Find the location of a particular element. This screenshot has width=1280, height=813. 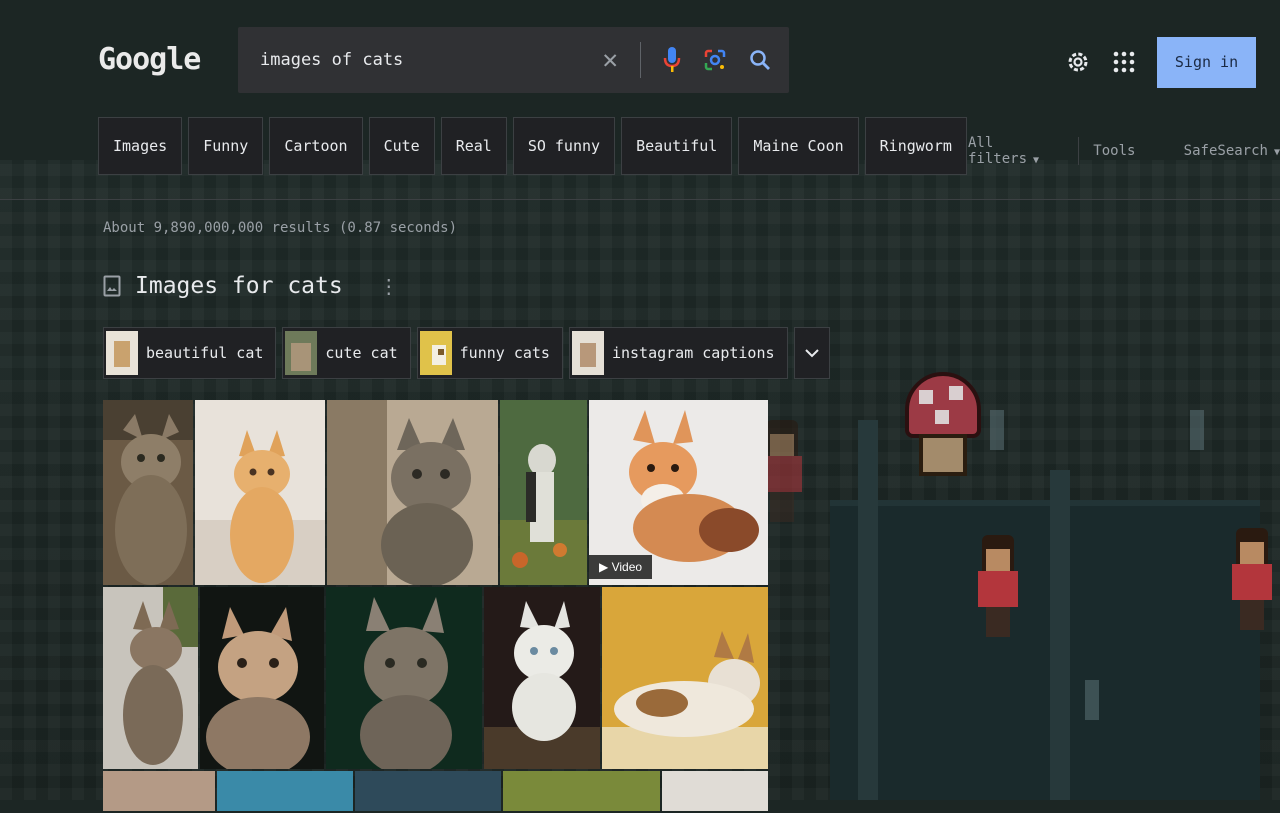

safesearch-button: SafeSearch ▼ is located at coordinates (1232, 151).